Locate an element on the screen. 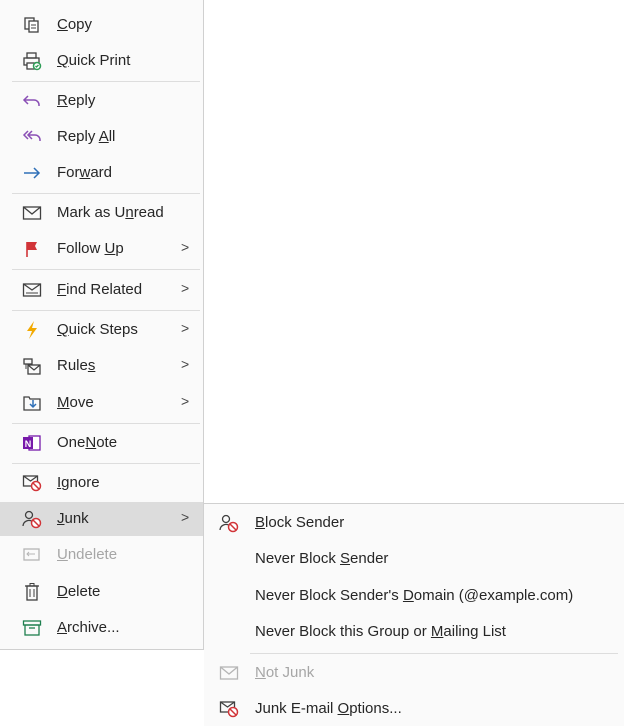 This screenshot has height=726, width=624. menu-item-label: Junk is located at coordinates (73, 518).